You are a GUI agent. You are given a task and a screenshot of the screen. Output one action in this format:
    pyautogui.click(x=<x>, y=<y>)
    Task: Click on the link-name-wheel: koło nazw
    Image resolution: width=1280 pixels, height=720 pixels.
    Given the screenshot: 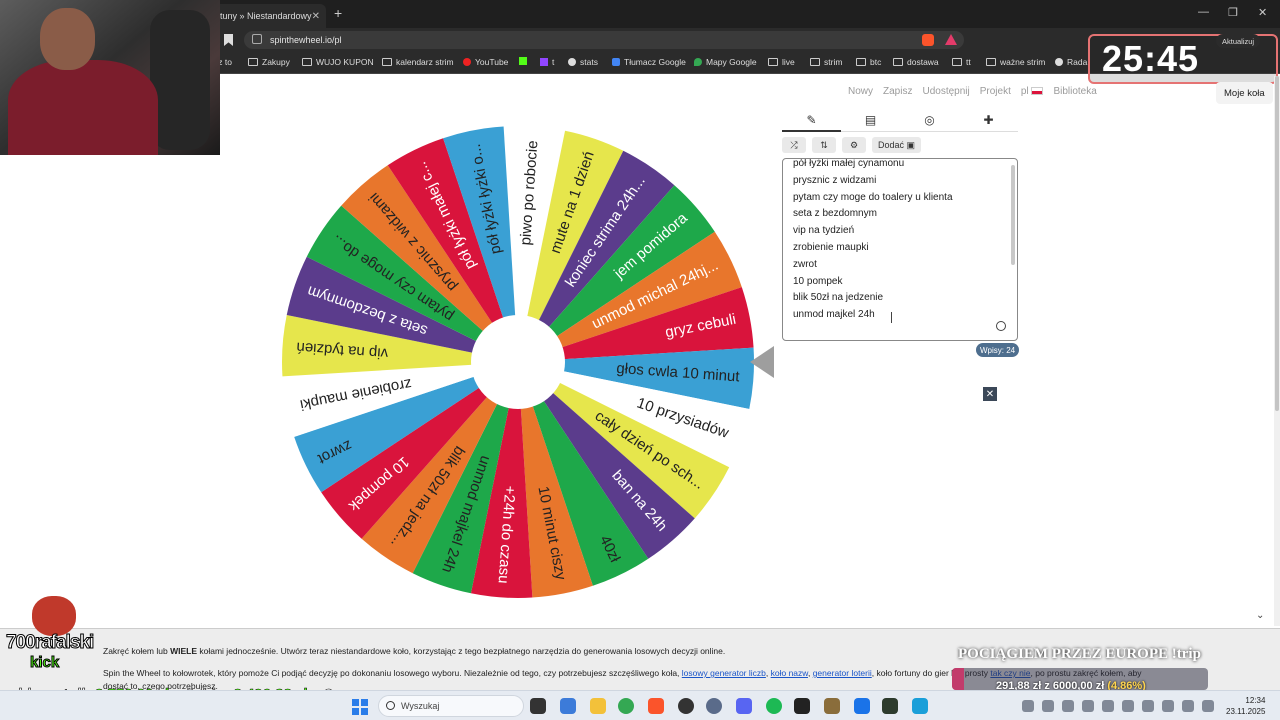 What is the action you would take?
    pyautogui.click(x=789, y=673)
    